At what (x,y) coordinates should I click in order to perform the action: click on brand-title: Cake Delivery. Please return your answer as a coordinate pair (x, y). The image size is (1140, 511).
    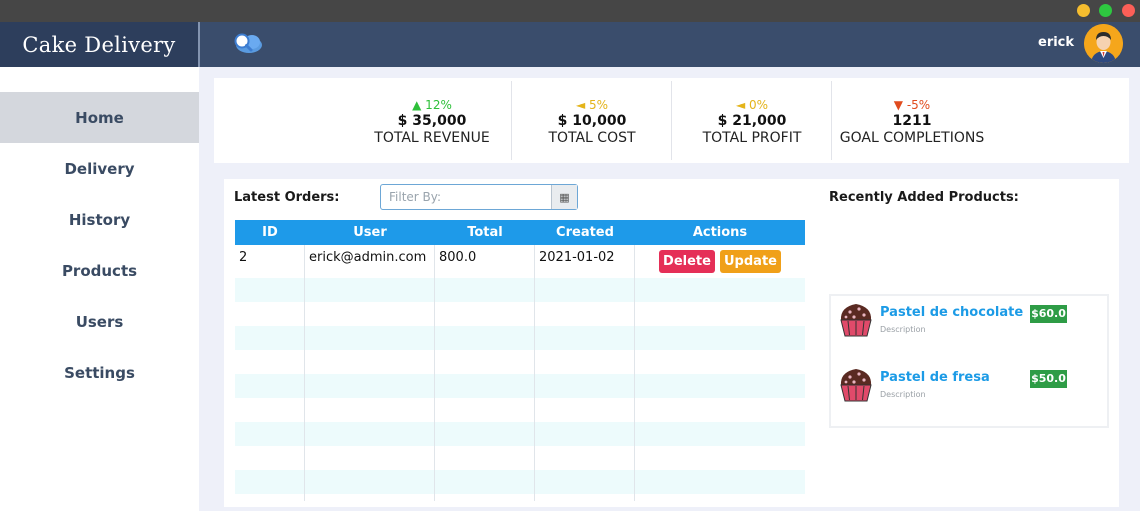
    Looking at the image, I should click on (99, 44).